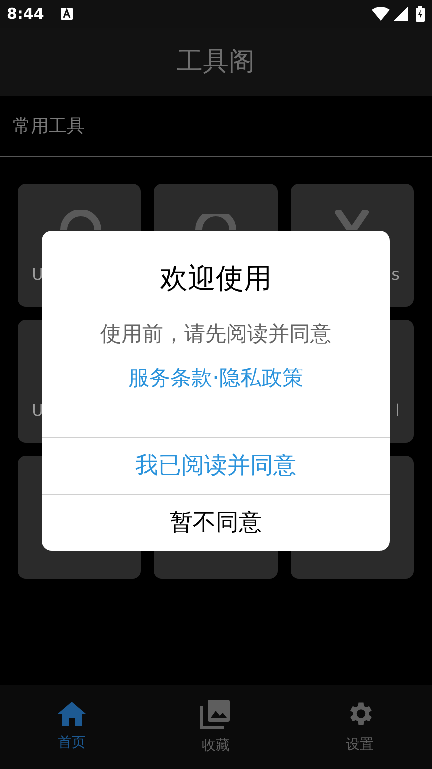 This screenshot has width=432, height=769. Describe the element at coordinates (216, 522) in the screenshot. I see `dialog-button: 暂不同意` at that location.